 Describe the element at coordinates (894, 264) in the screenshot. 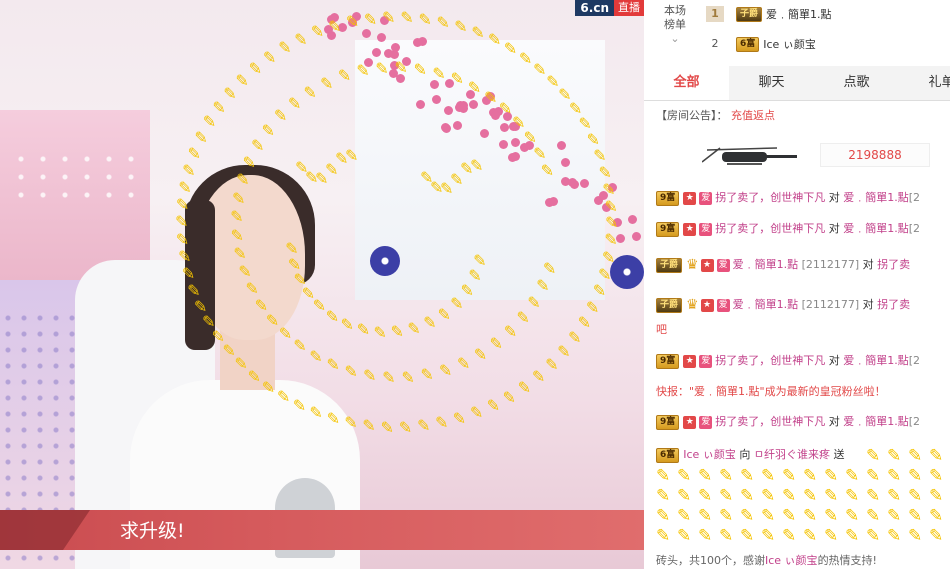

I see `message-text: 拐了卖` at that location.